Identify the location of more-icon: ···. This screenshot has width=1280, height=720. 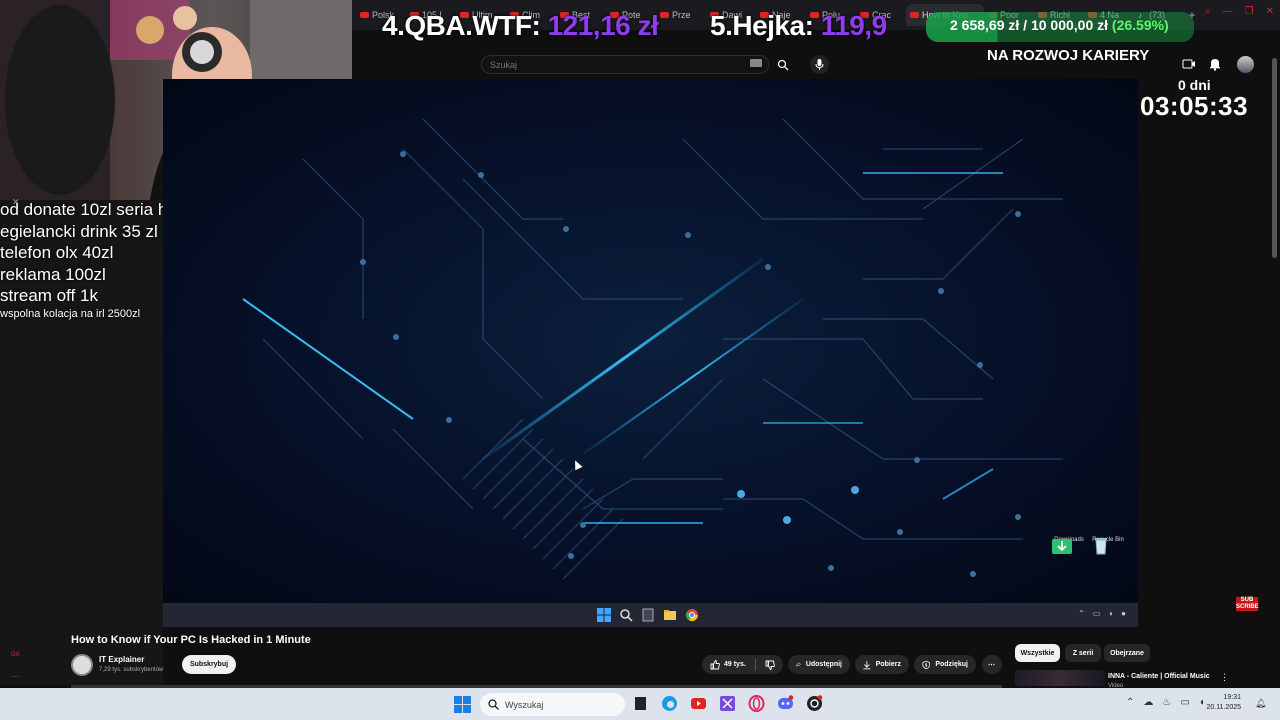
(15, 676).